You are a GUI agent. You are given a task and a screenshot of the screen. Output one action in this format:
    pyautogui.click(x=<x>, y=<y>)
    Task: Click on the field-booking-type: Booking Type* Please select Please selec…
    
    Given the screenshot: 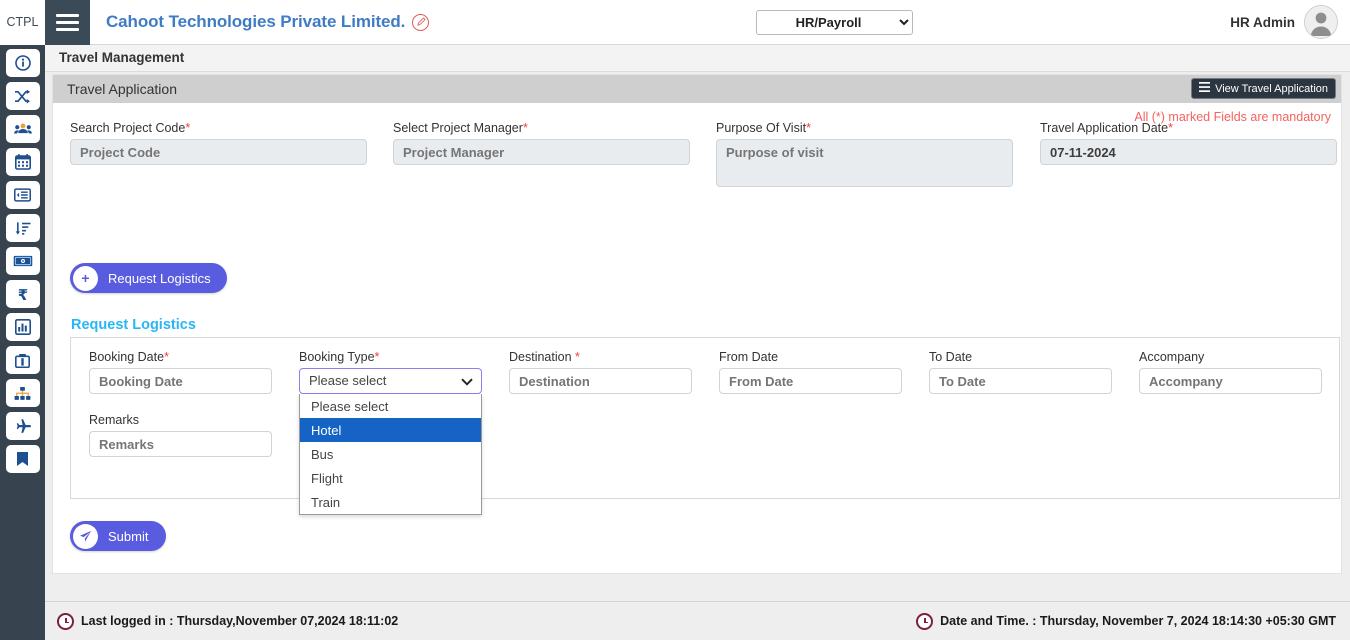 What is the action you would take?
    pyautogui.click(x=390, y=432)
    